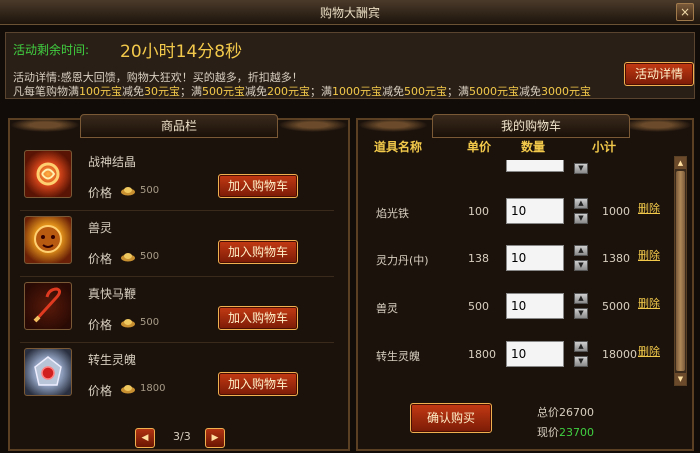 The image size is (700, 453). I want to click on whip-glyph, so click(47, 305).